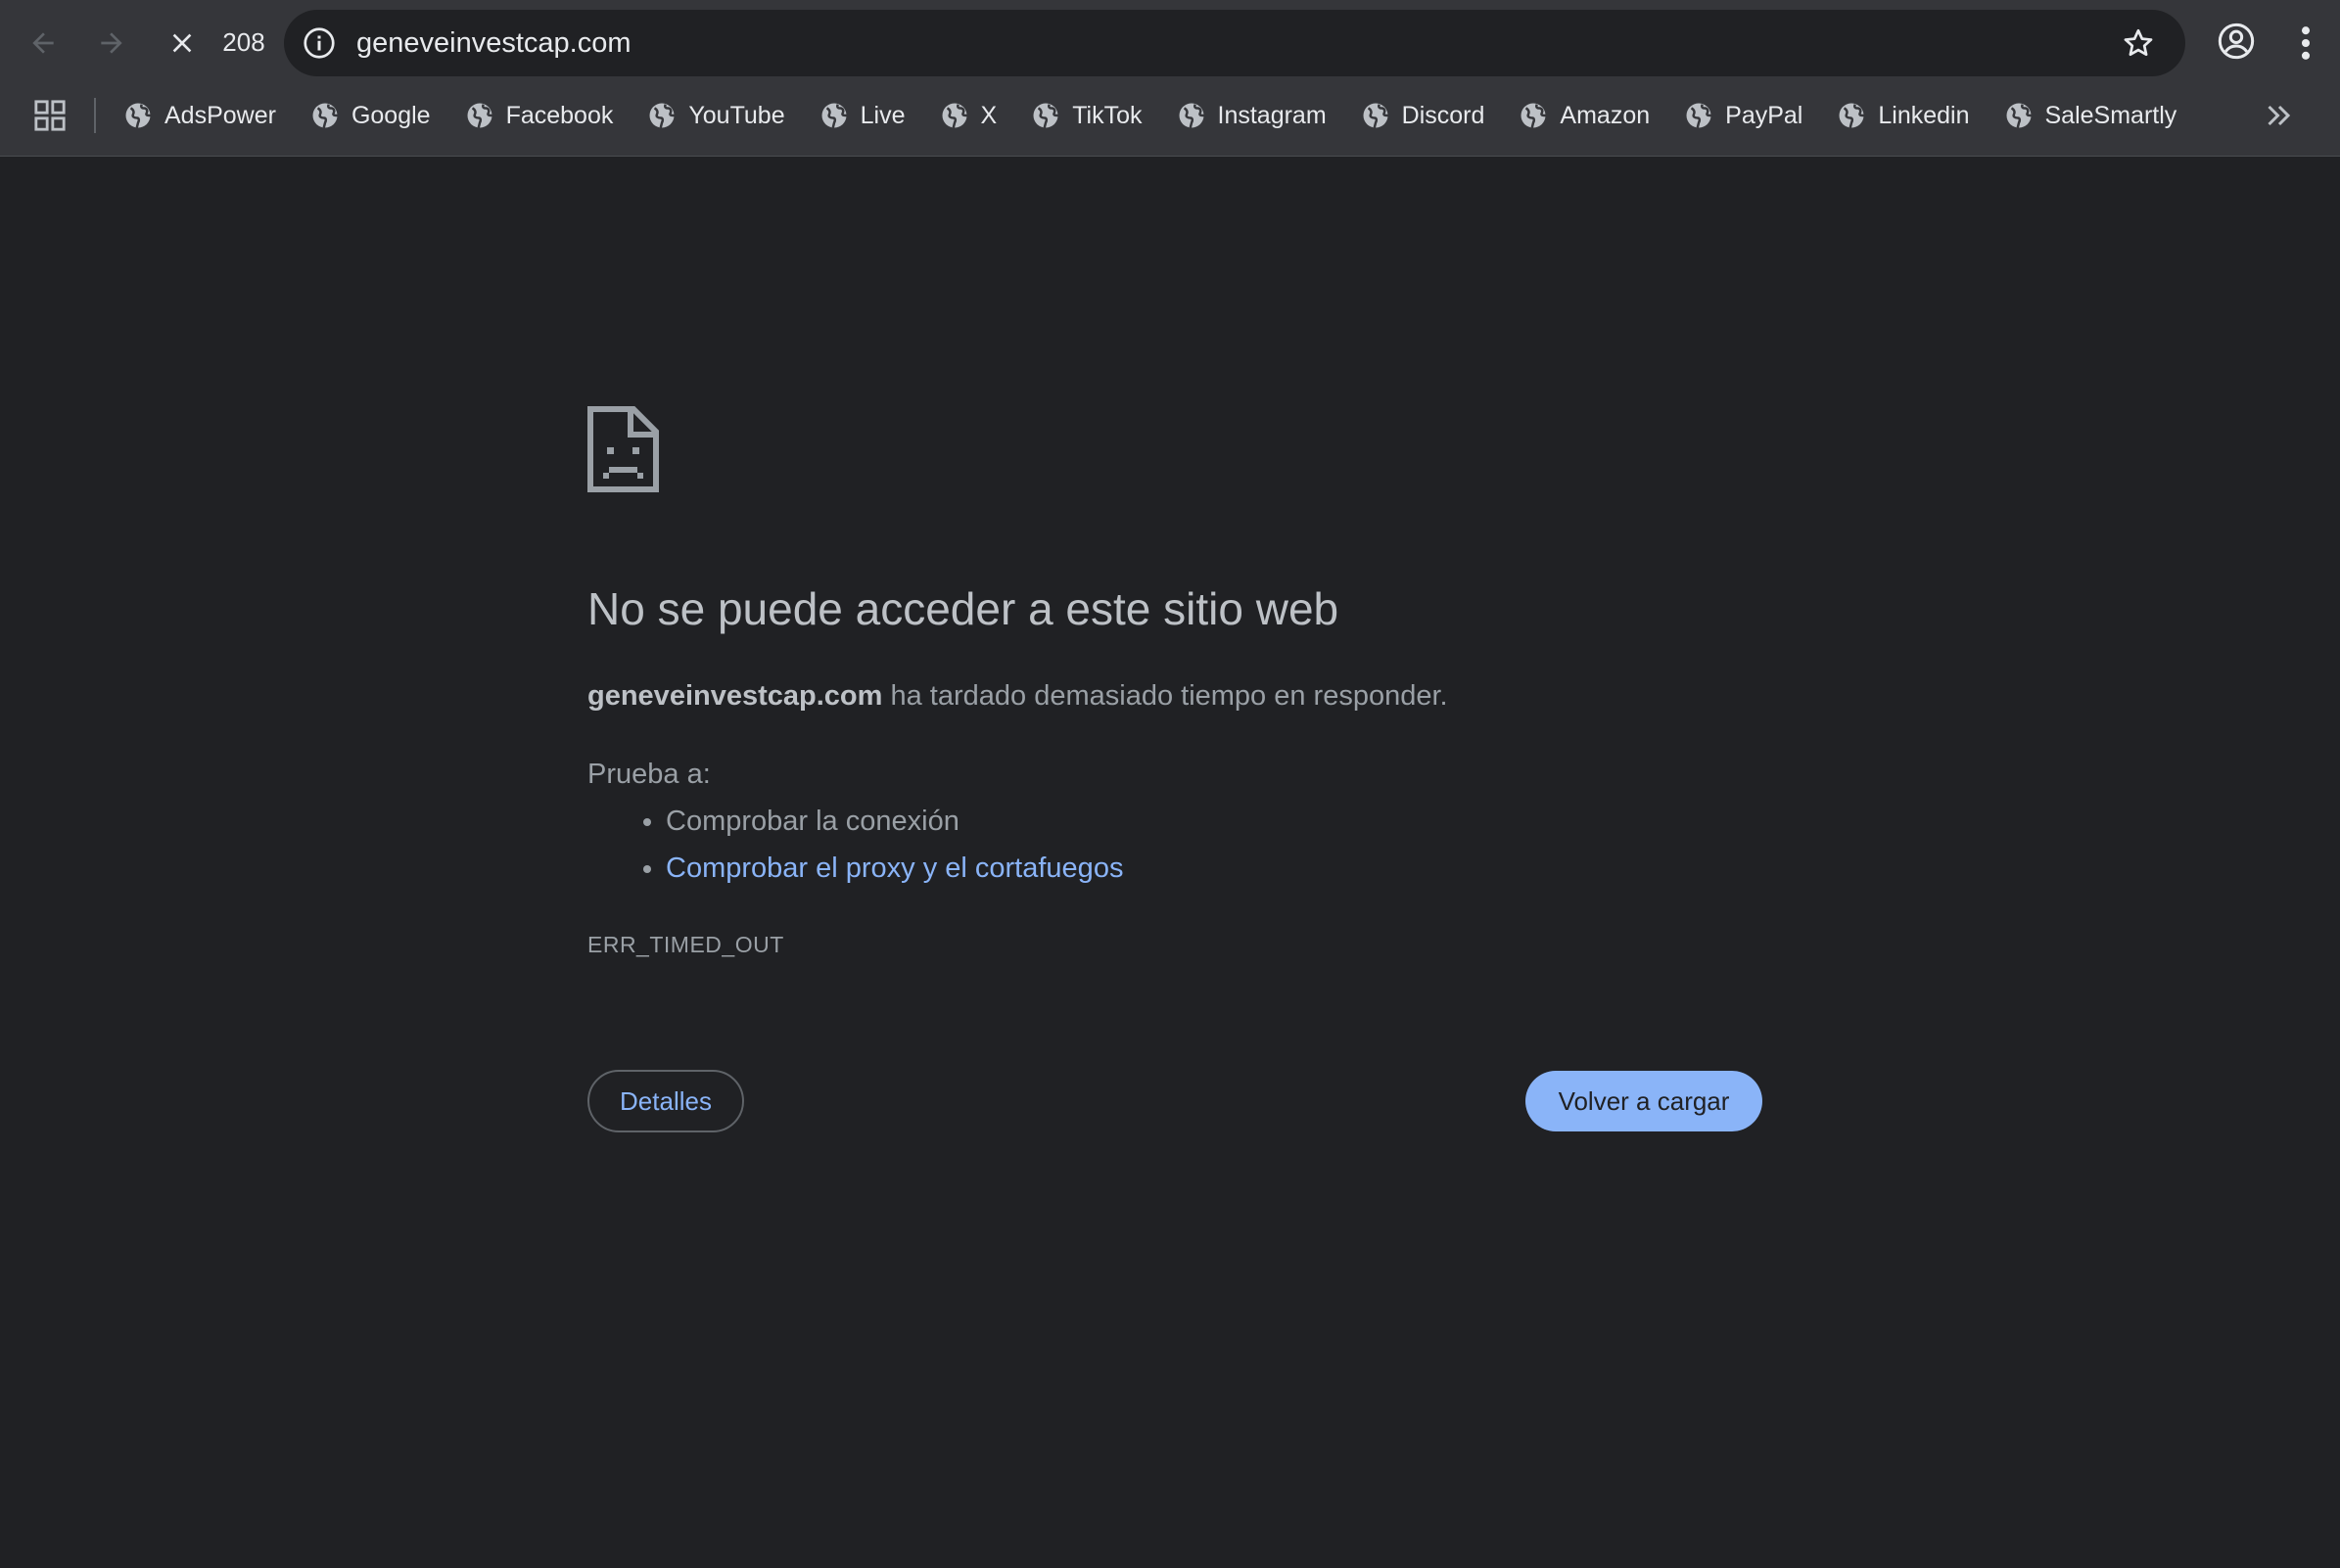 The height and width of the screenshot is (1568, 2340). What do you see at coordinates (685, 944) in the screenshot?
I see `error-code: ERR_TIMED_OUT` at bounding box center [685, 944].